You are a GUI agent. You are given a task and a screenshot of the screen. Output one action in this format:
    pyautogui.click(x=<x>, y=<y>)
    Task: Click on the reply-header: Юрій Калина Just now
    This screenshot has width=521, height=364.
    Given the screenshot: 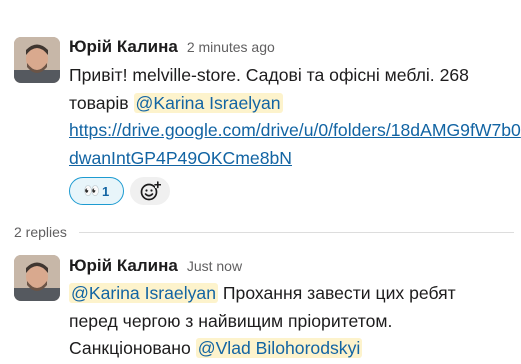 What is the action you would take?
    pyautogui.click(x=155, y=266)
    